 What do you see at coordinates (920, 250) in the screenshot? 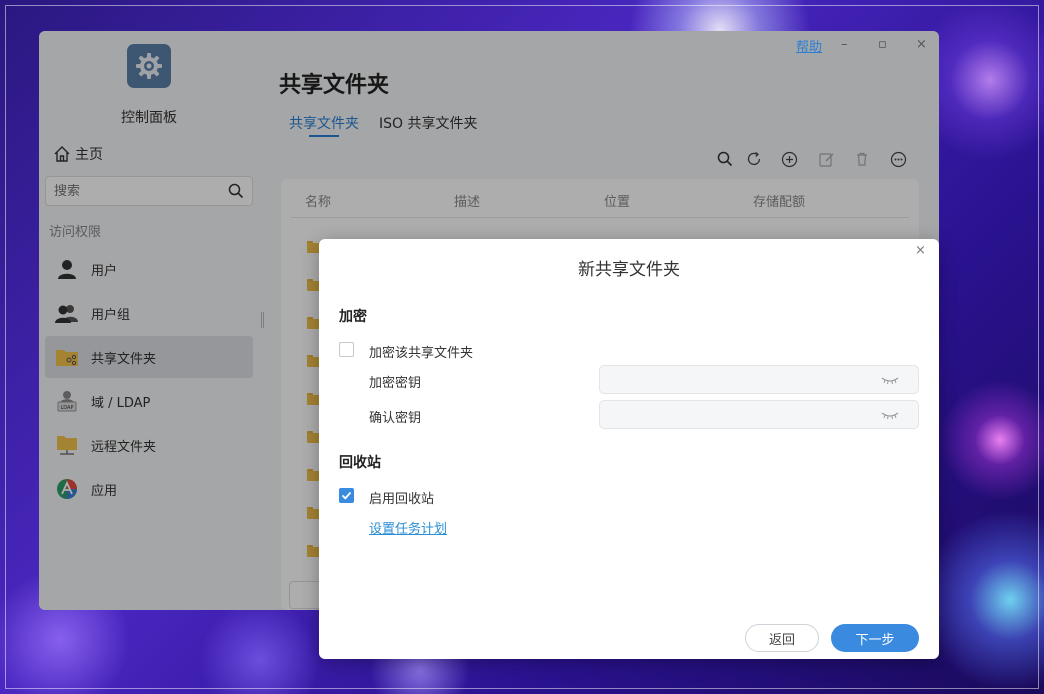
I see `dialog-close-icon: ×` at bounding box center [920, 250].